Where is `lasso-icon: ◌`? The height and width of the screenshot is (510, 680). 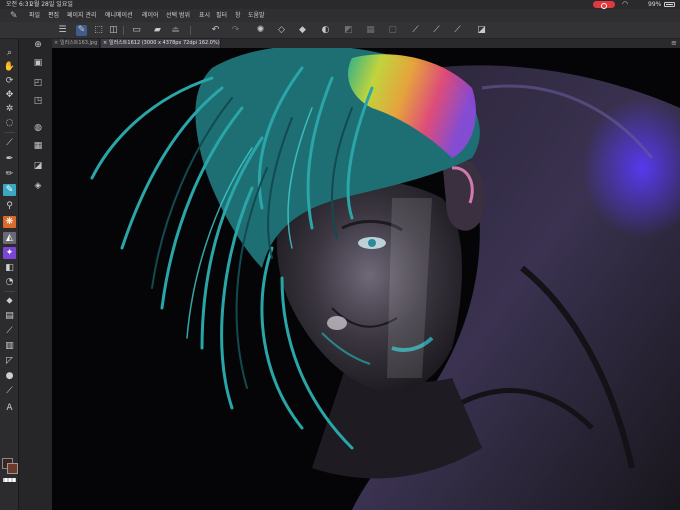 lasso-icon: ◌ is located at coordinates (9, 123).